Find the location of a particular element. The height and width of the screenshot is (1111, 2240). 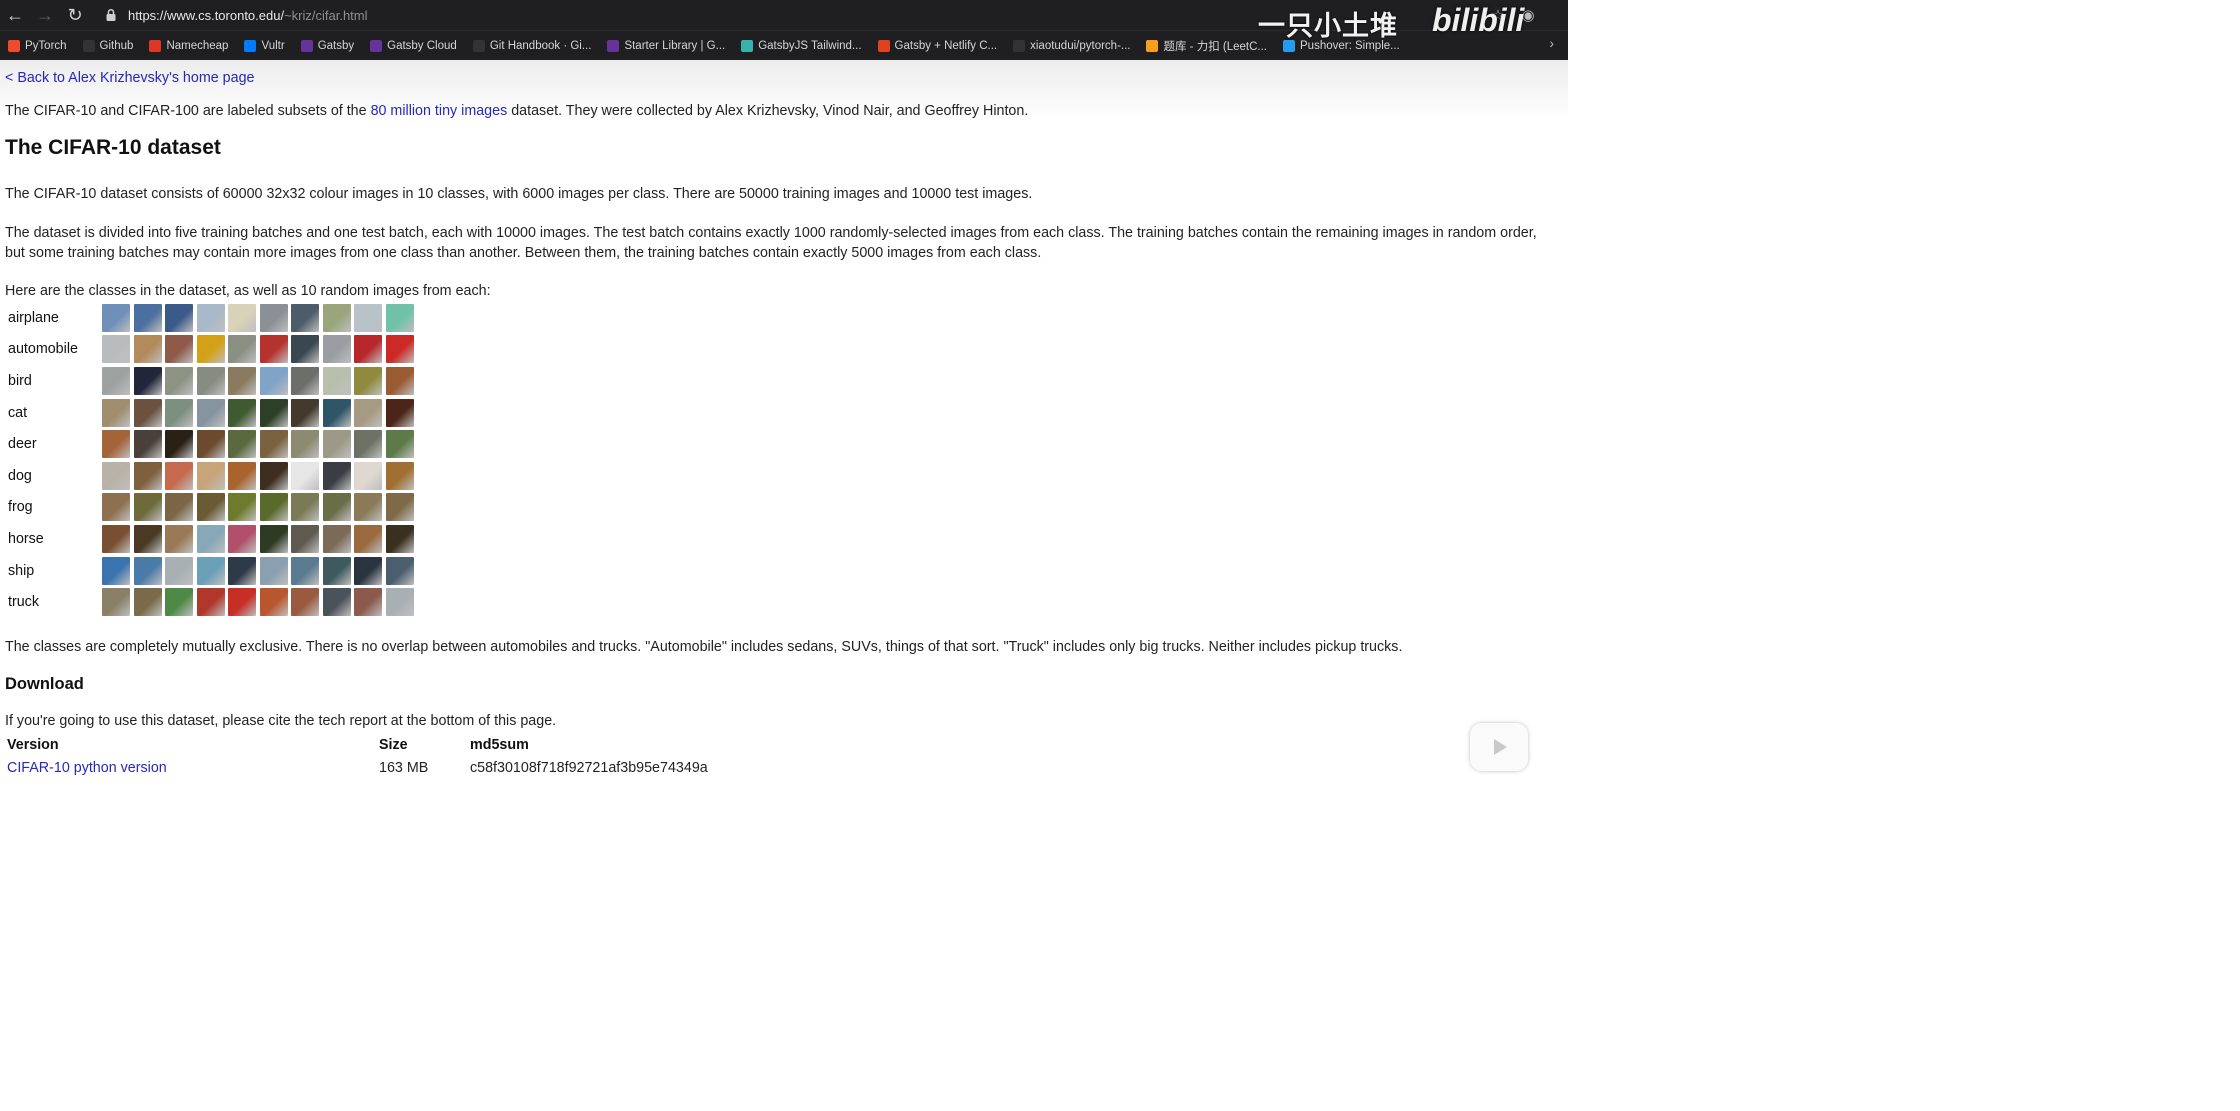

class-row: horse is located at coordinates (209, 539).